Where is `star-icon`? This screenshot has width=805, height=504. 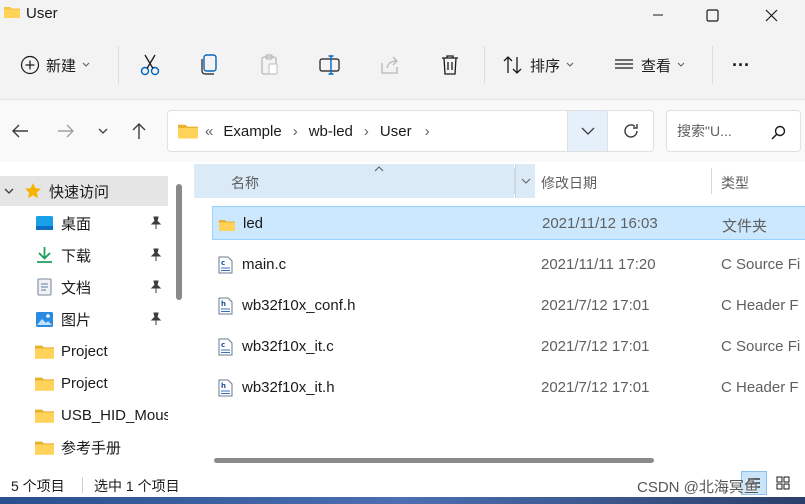
star-icon is located at coordinates (33, 191).